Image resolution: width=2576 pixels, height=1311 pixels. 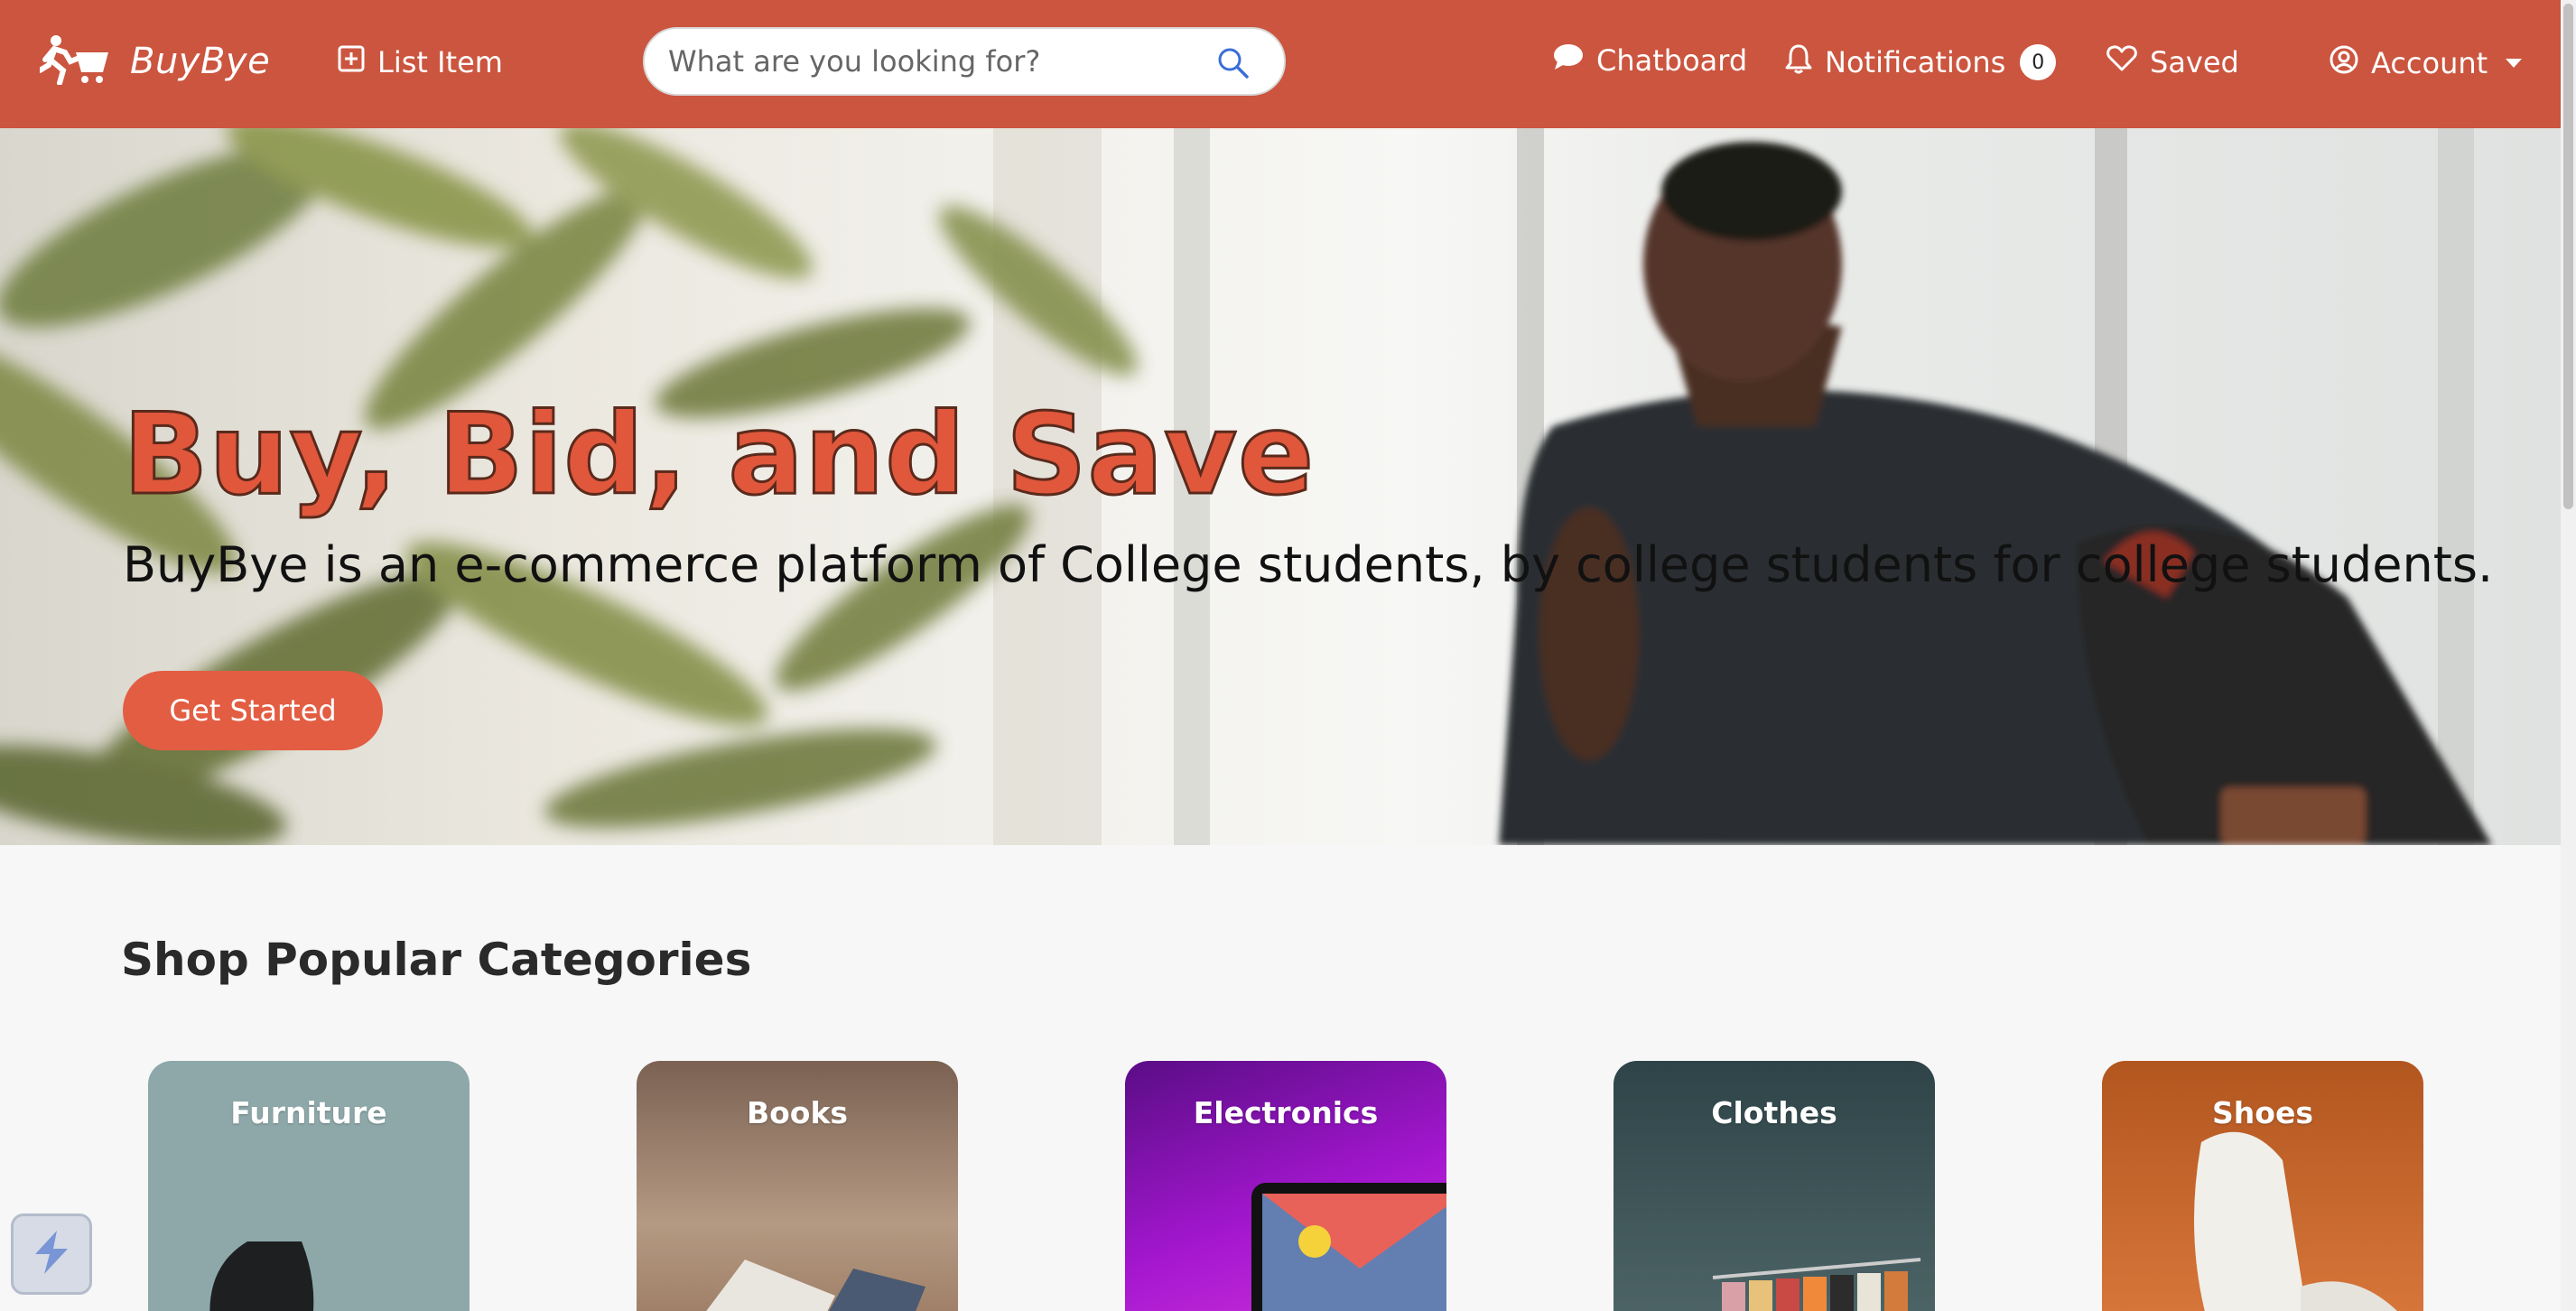 I want to click on lightning-icon, so click(x=51, y=1254).